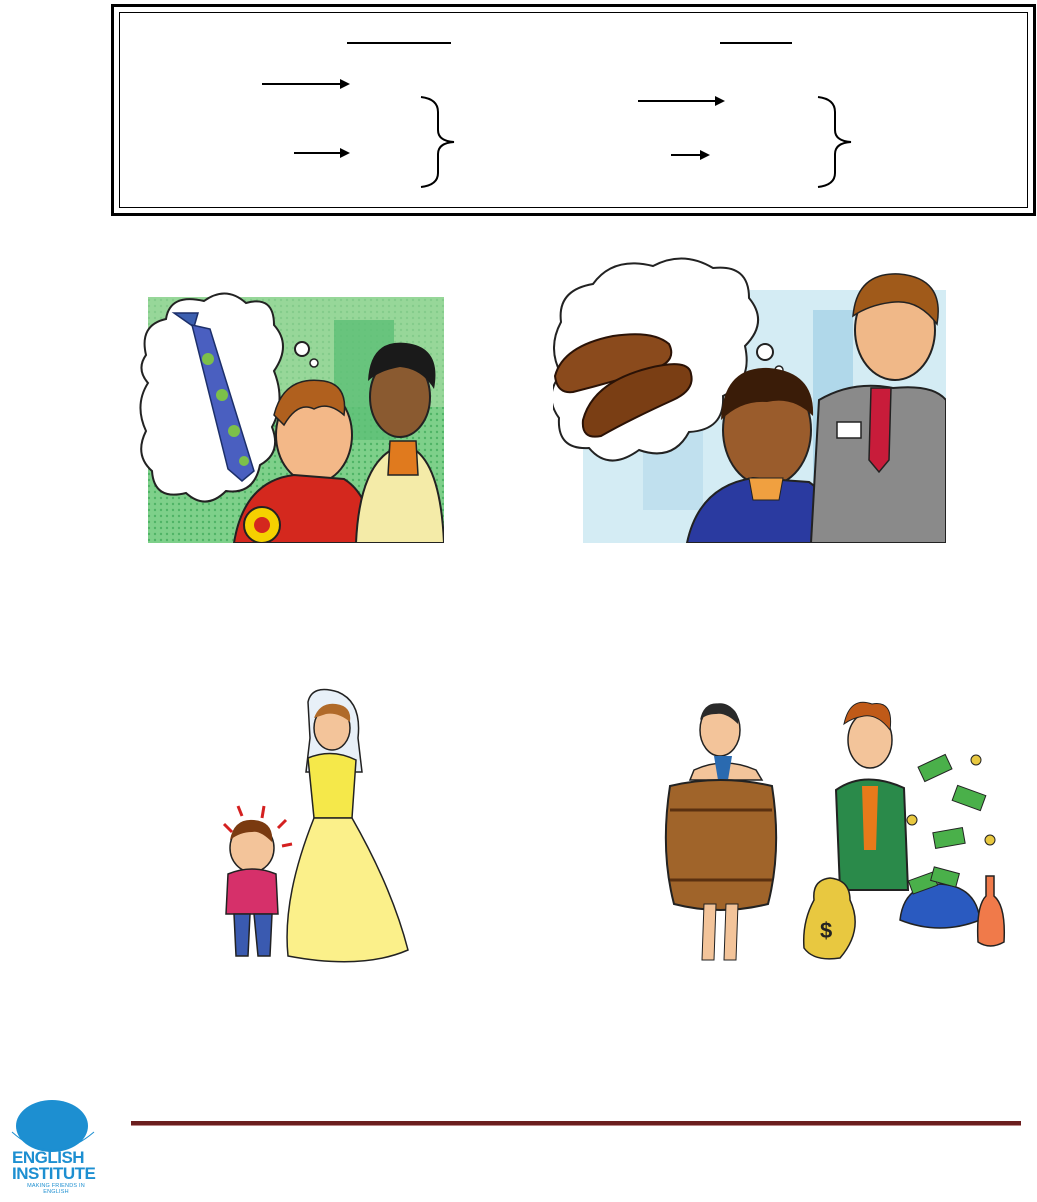 The width and height of the screenshot is (1037, 1202). What do you see at coordinates (690, 155) in the screenshot?
I see `arrow-right-bottom` at bounding box center [690, 155].